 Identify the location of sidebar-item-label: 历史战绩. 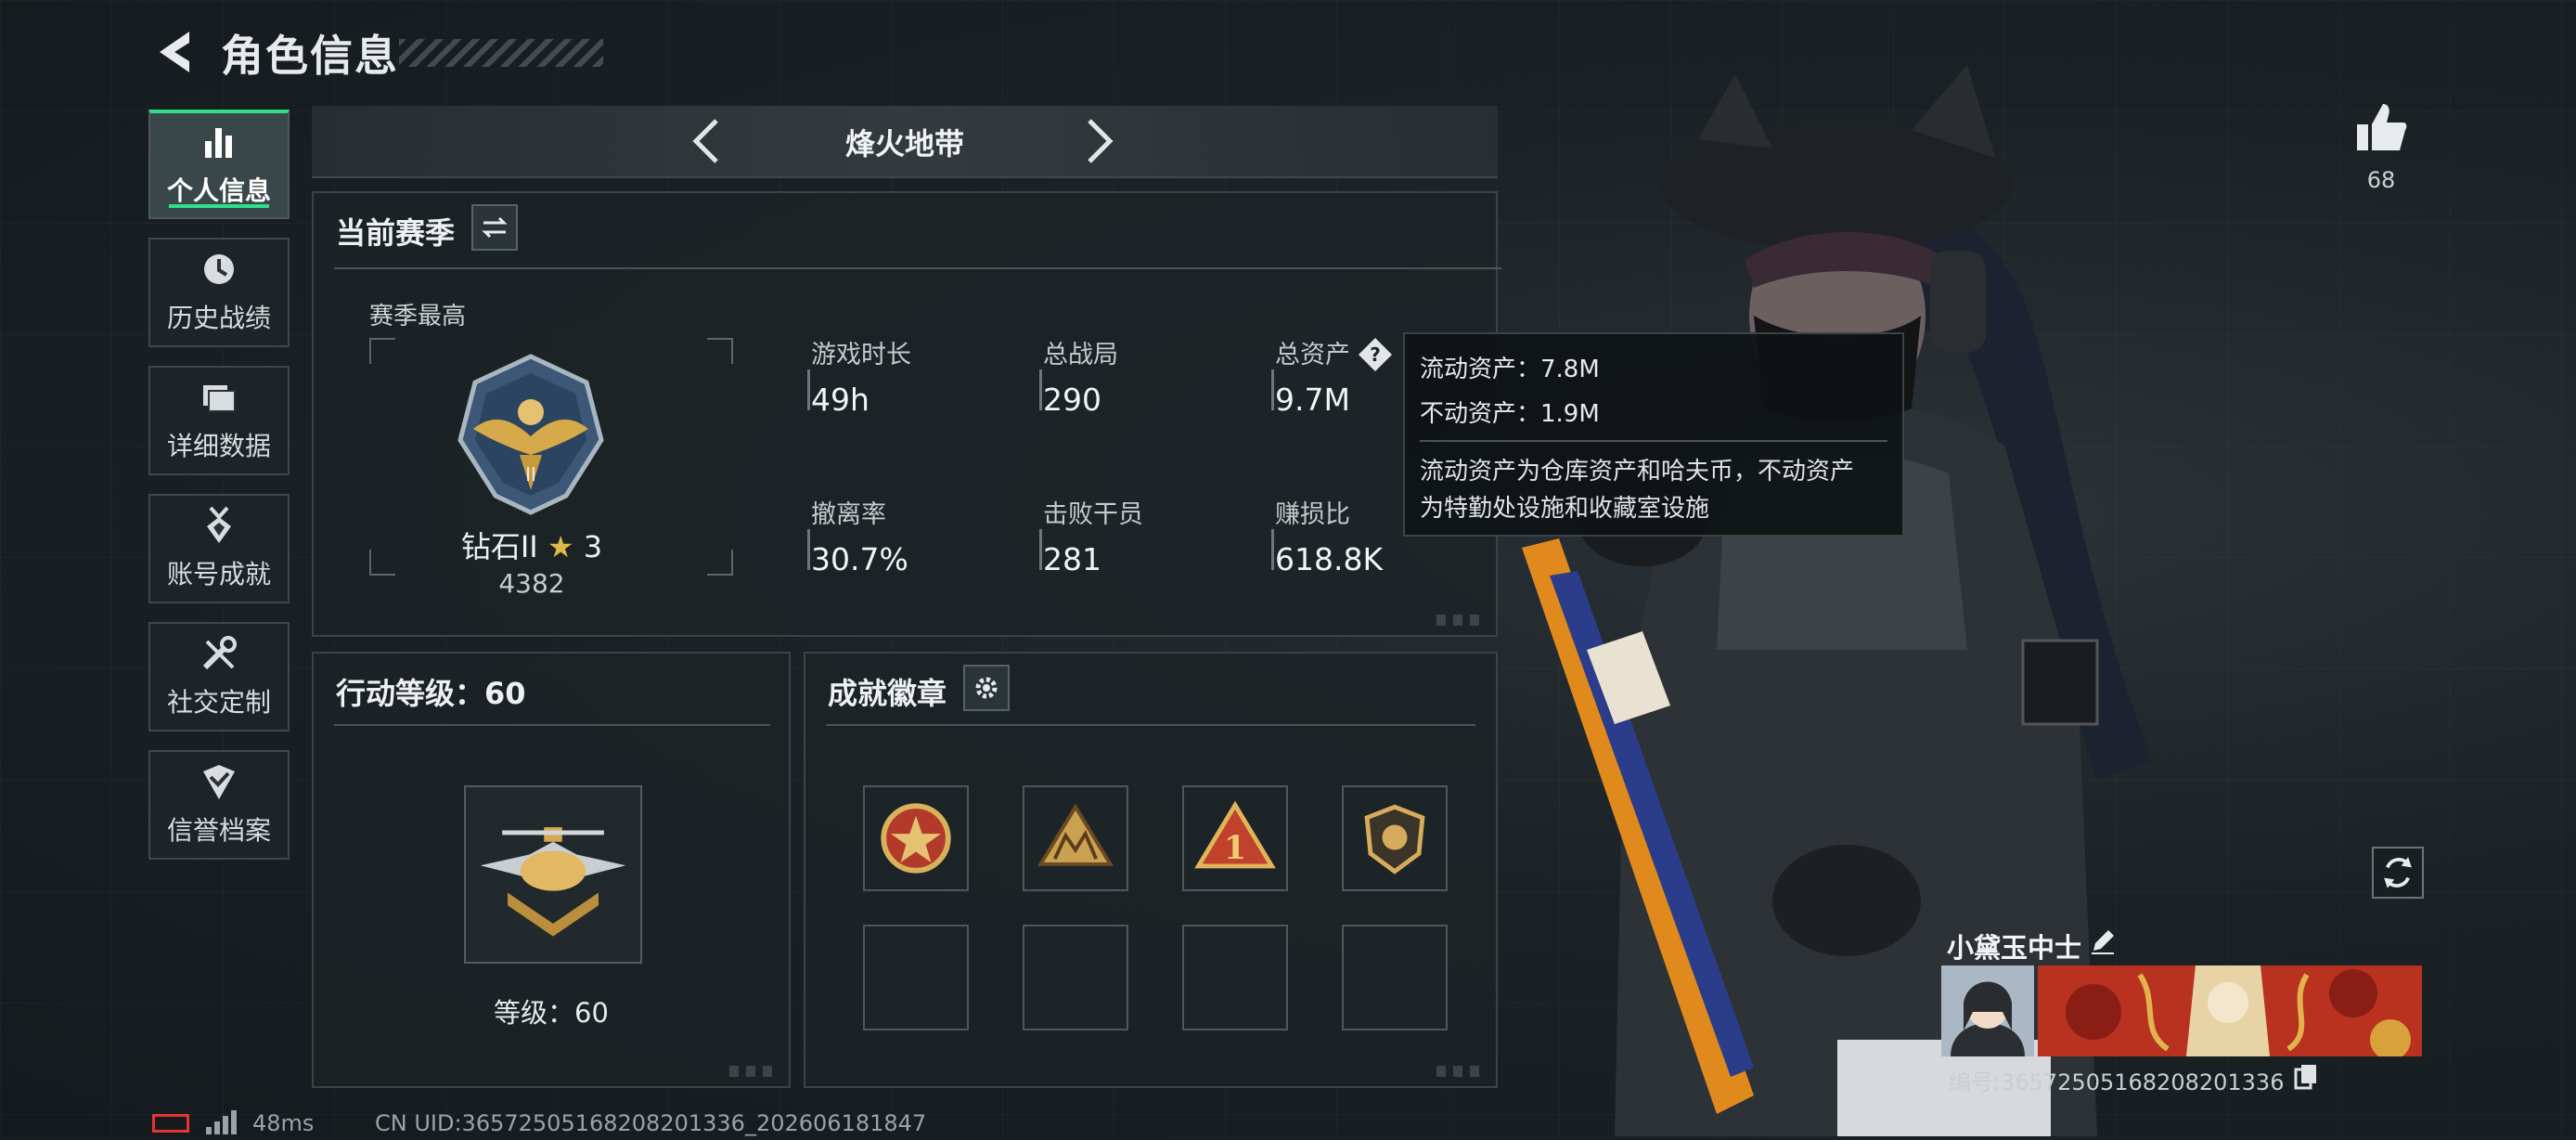
(218, 318).